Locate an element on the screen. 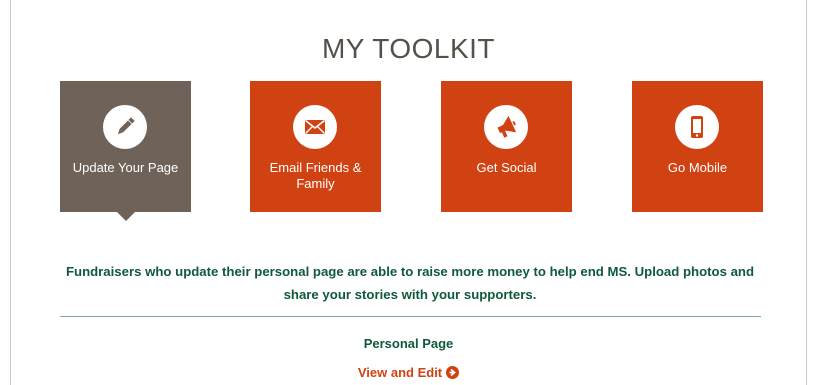 The image size is (817, 385). view-and-edit-link: View and Edit is located at coordinates (408, 372).